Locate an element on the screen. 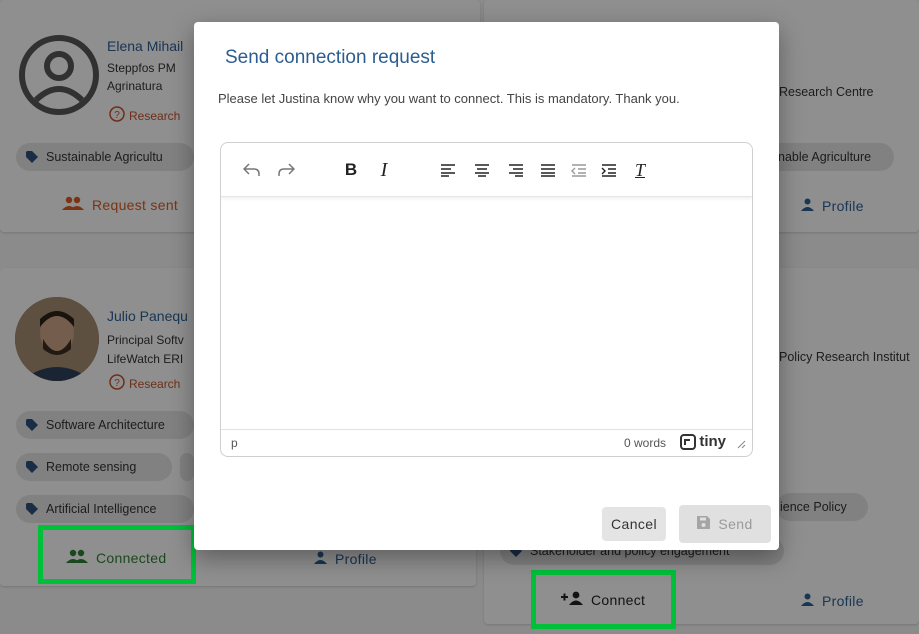 The width and height of the screenshot is (919, 634). align-center-icon is located at coordinates (482, 170).